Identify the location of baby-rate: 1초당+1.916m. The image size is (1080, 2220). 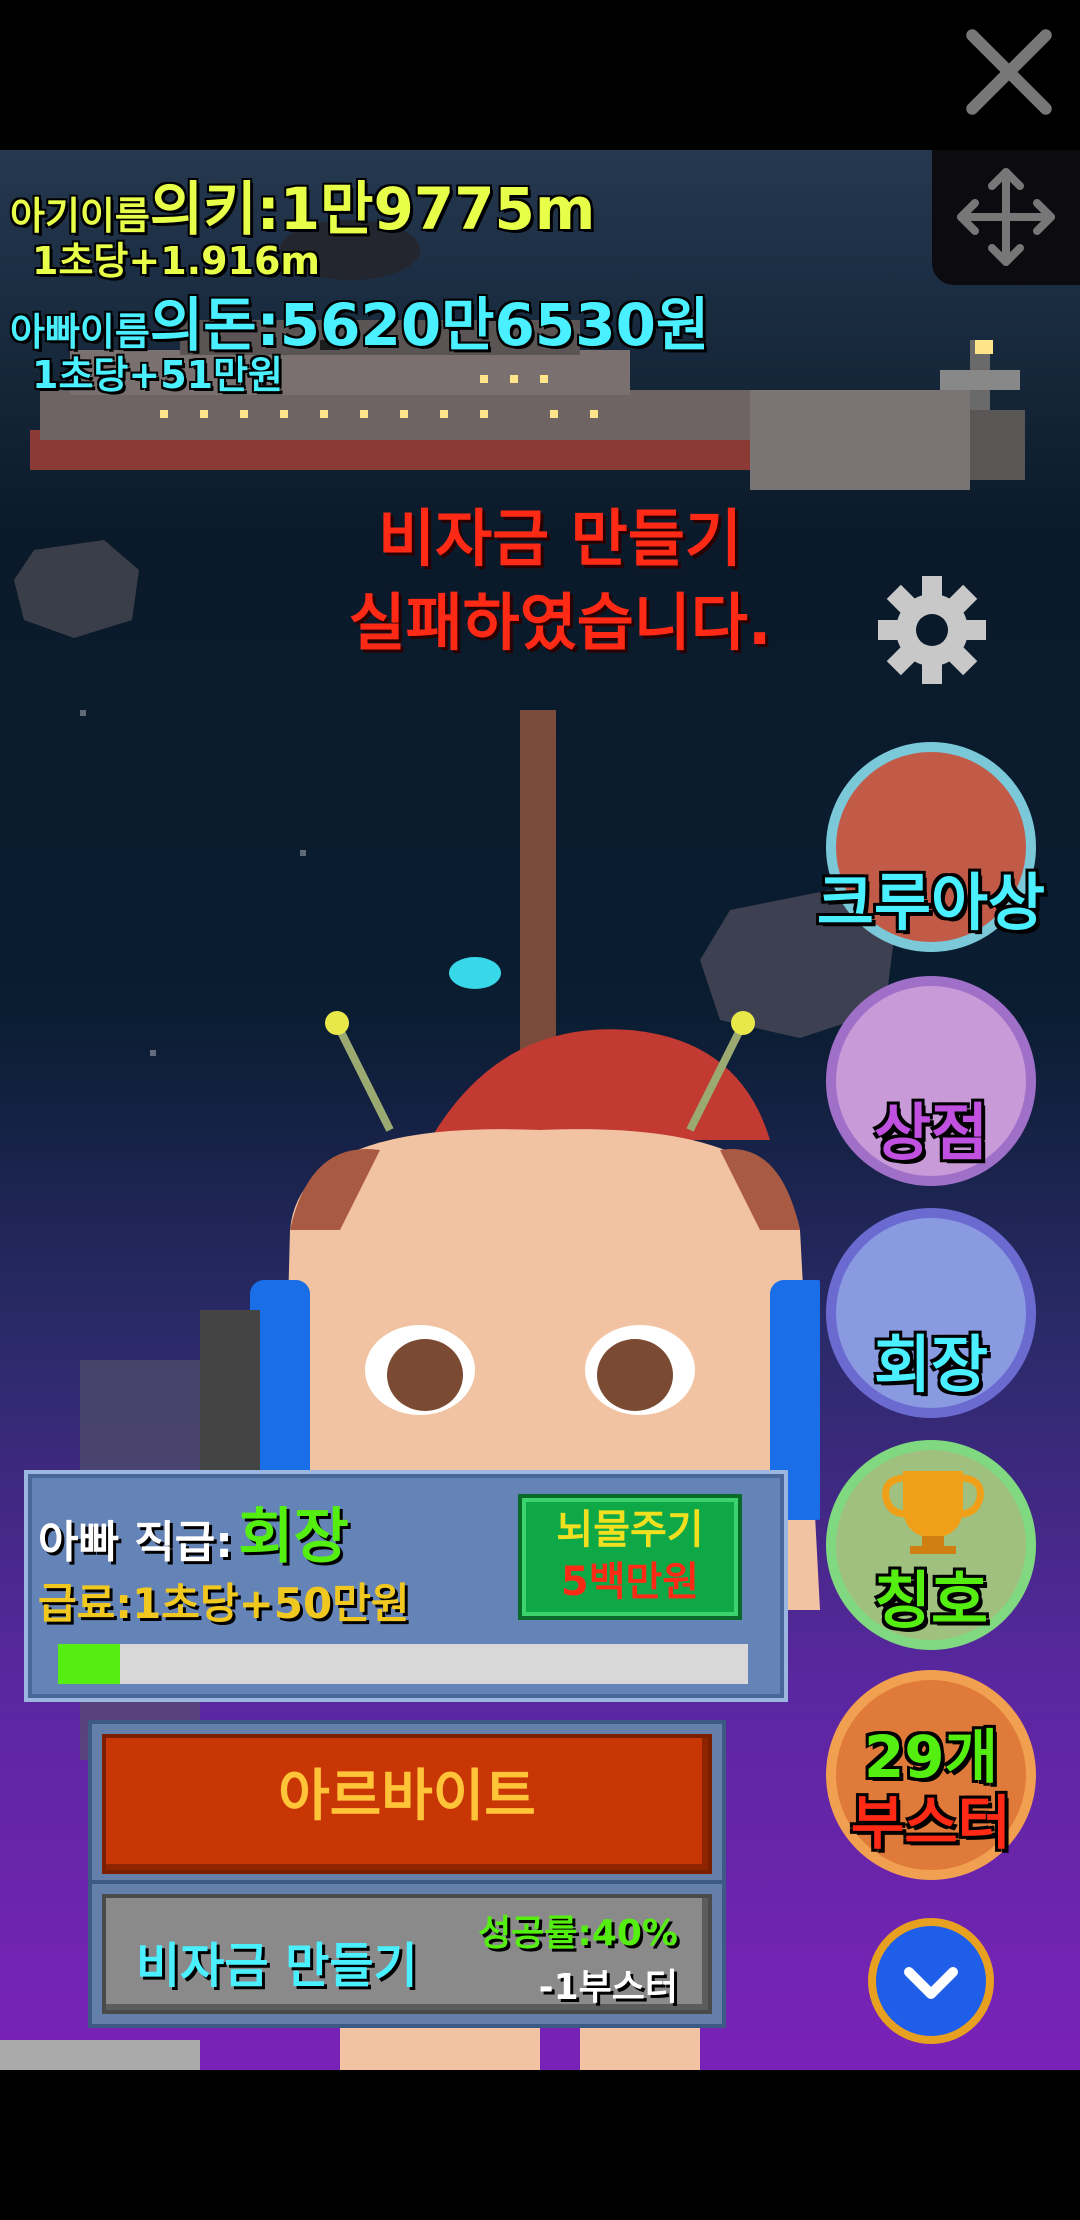
(176, 261).